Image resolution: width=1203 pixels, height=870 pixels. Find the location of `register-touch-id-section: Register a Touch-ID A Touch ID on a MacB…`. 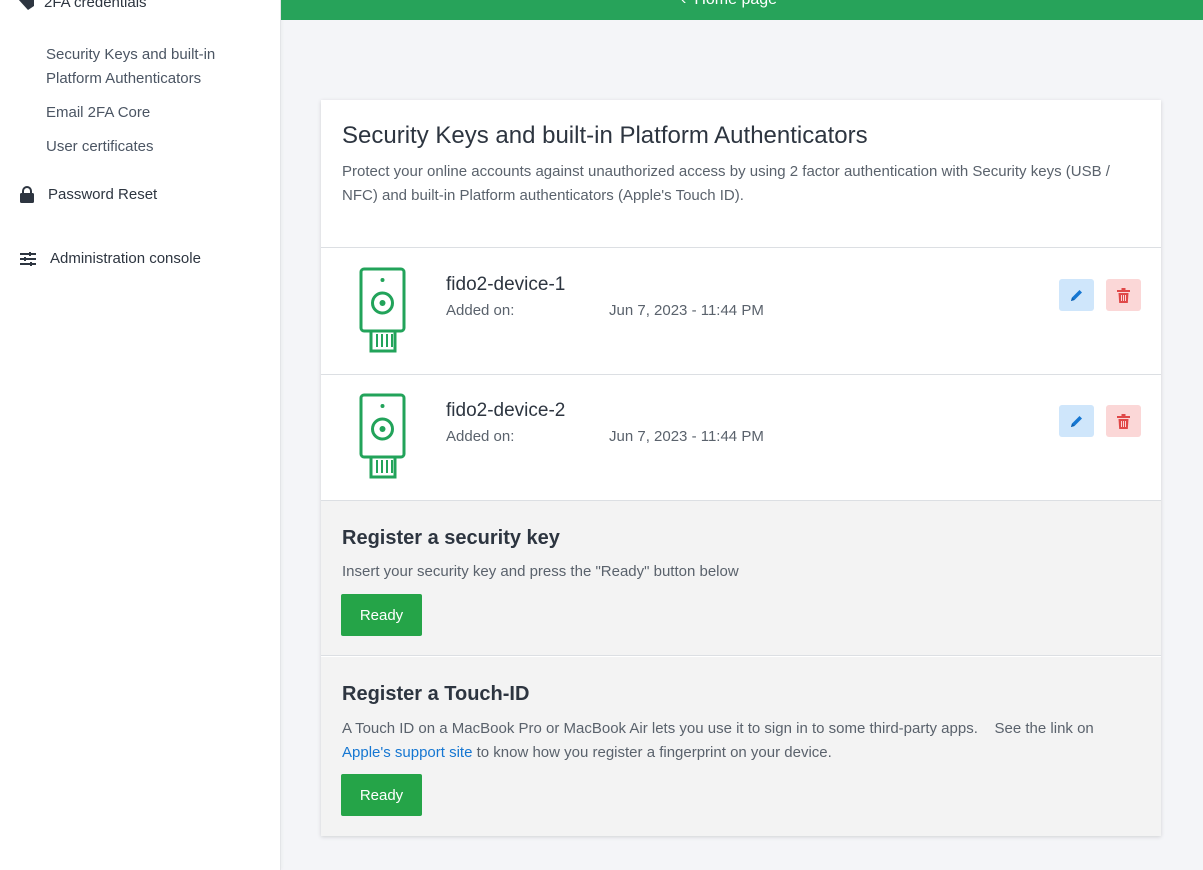

register-touch-id-section: Register a Touch-ID A Touch ID on a MacB… is located at coordinates (741, 746).